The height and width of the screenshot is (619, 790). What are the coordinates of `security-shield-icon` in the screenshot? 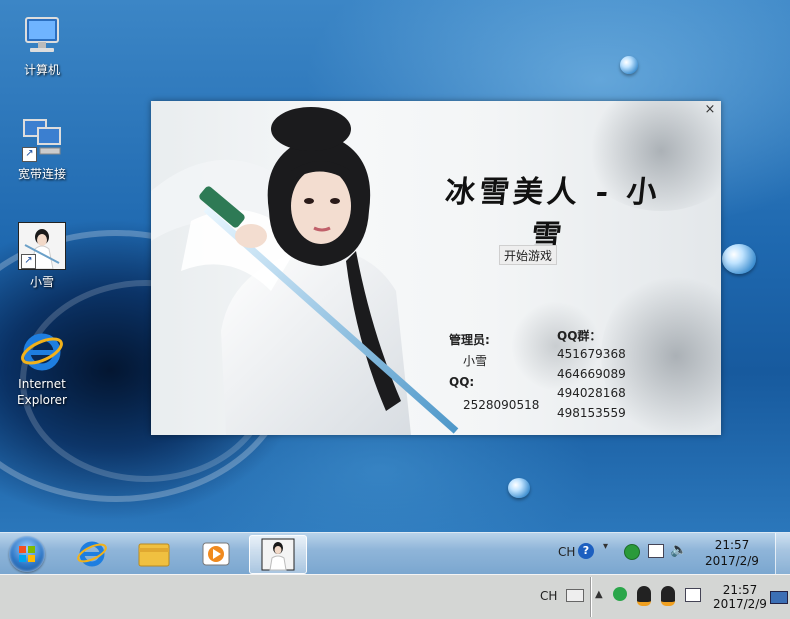 It's located at (632, 552).